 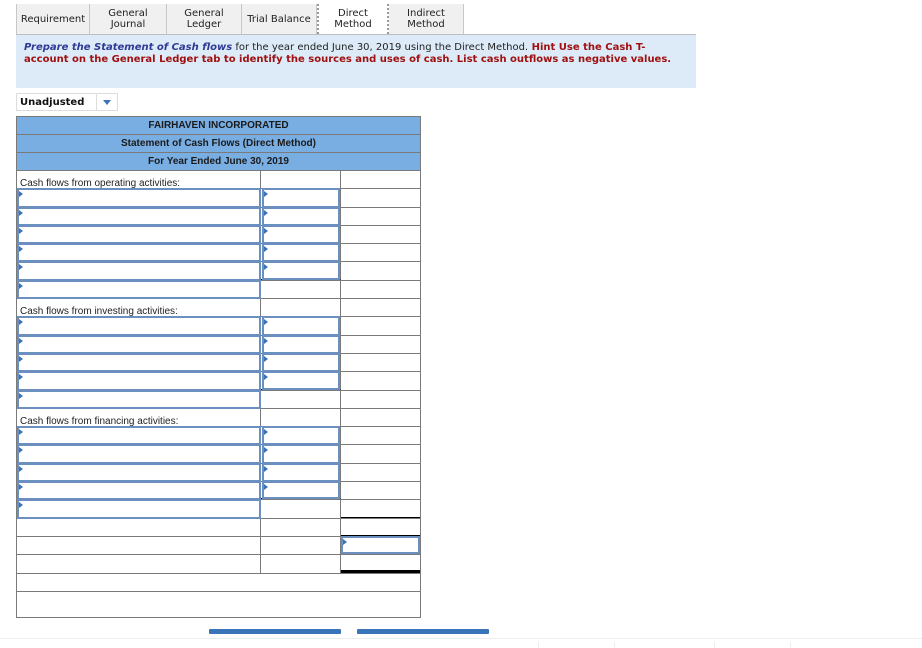 I want to click on chevron-down-icon, so click(x=107, y=102).